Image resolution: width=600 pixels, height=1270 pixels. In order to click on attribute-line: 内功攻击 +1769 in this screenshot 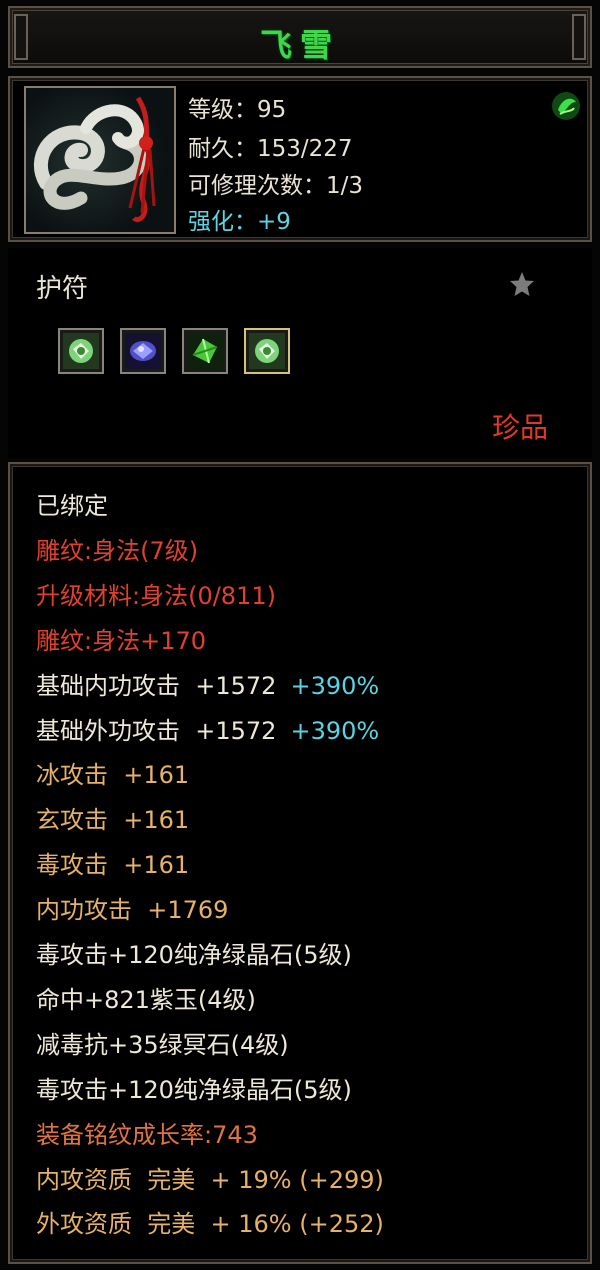, I will do `click(132, 910)`.